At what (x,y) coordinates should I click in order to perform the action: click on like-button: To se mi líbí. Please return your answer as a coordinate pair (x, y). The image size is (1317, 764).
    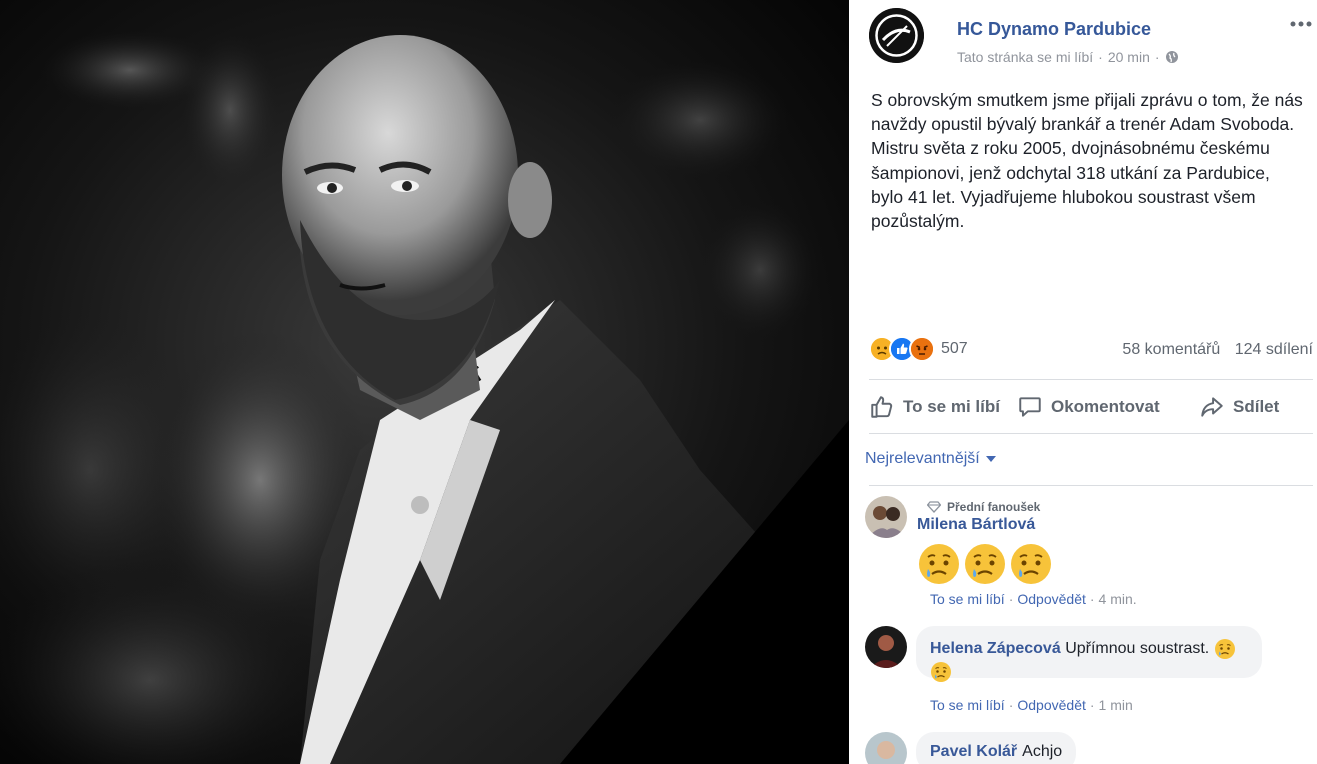
    Looking at the image, I should click on (934, 407).